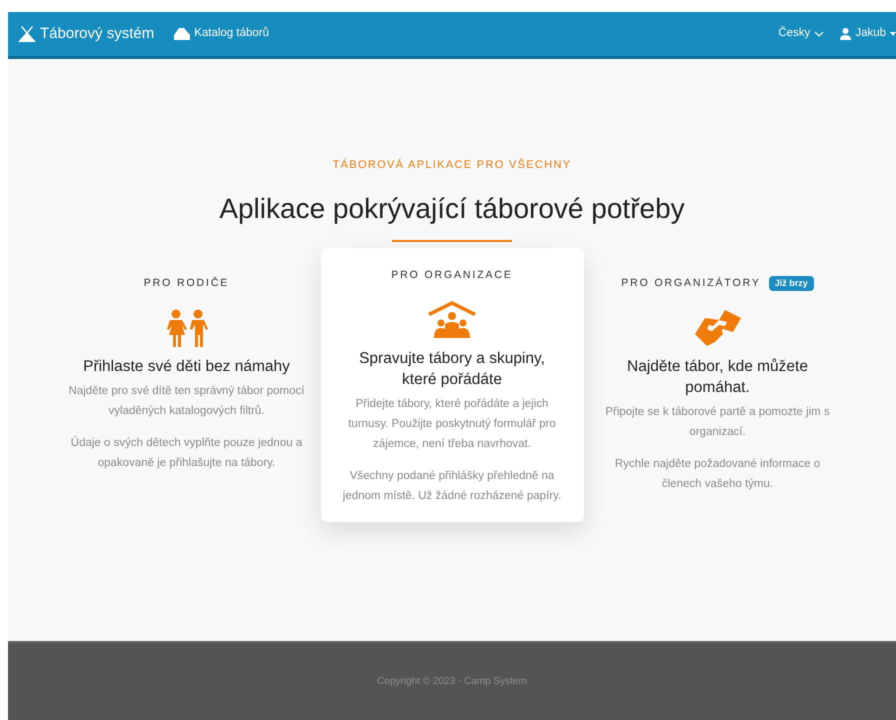 The image size is (896, 720). What do you see at coordinates (452, 369) in the screenshot?
I see `feature-title: Spravujte tábory a skupiny, které pořádáte` at bounding box center [452, 369].